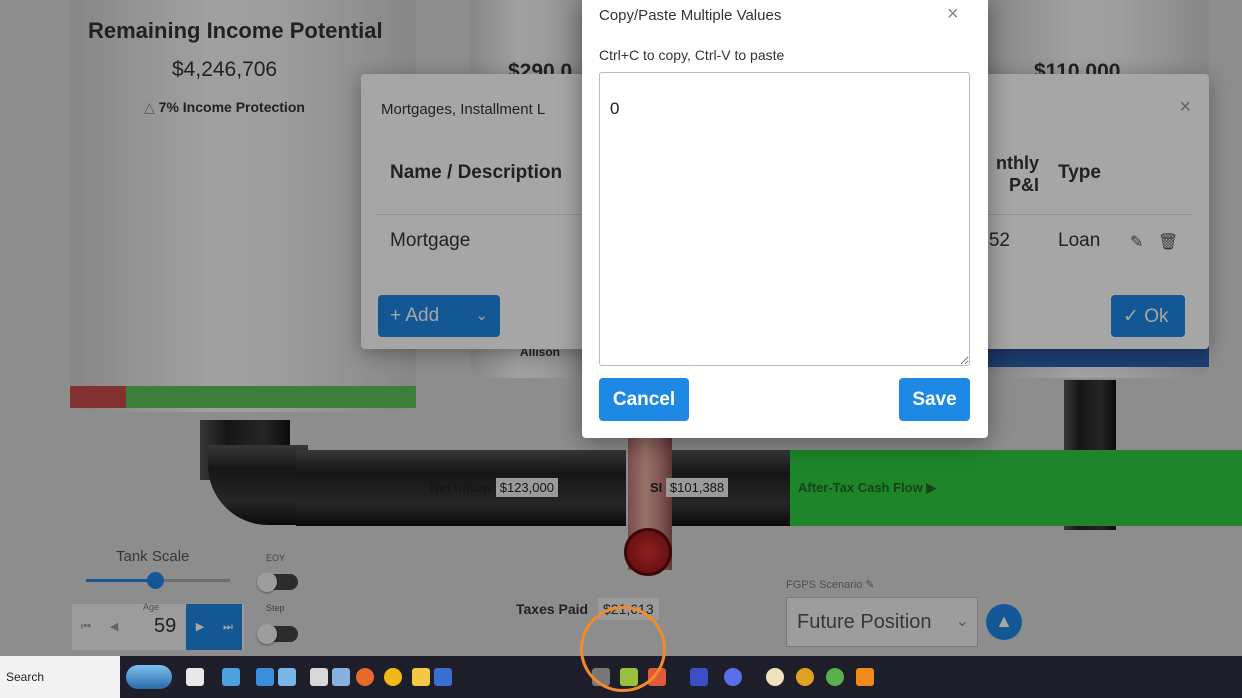  What do you see at coordinates (953, 14) in the screenshot?
I see `close-icon: ×` at bounding box center [953, 14].